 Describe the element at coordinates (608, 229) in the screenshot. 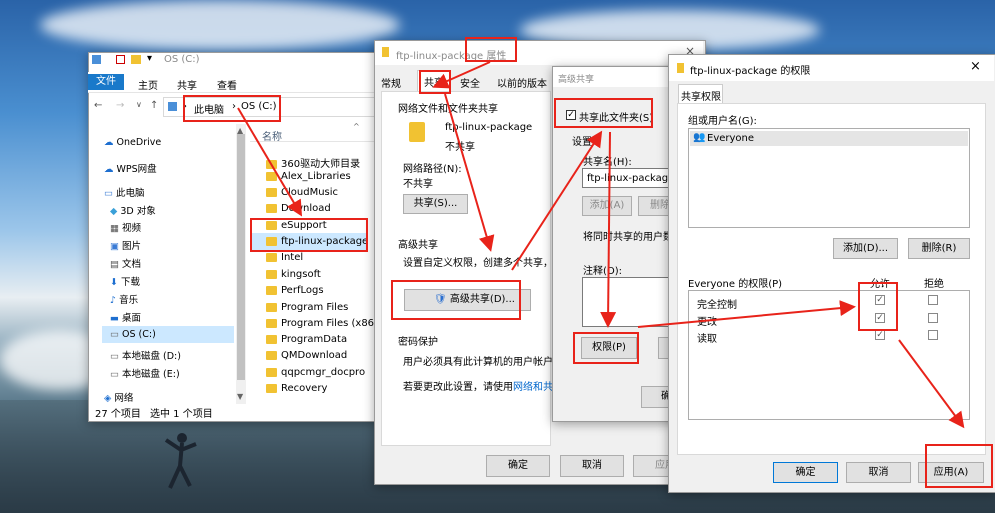

I see `arrow-checkbox-to-permissions` at that location.